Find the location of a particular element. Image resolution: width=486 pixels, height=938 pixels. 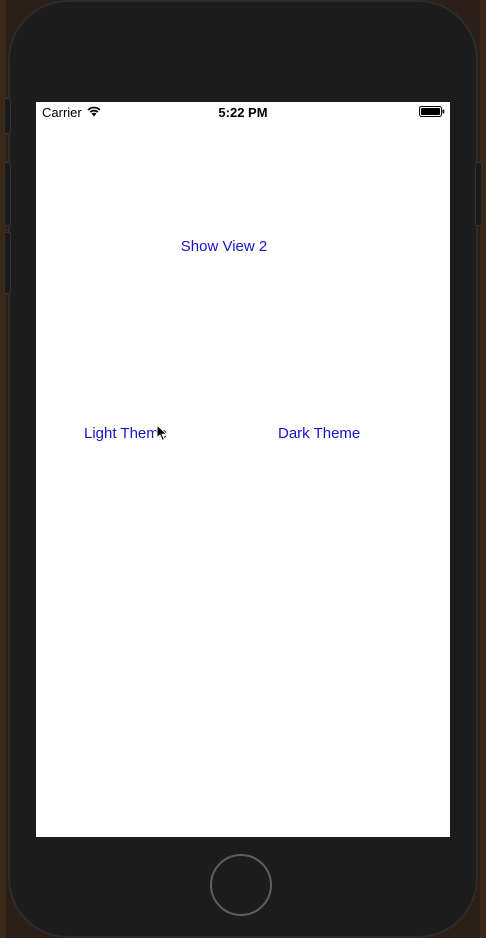

status-time: 5:22 PM is located at coordinates (243, 112).